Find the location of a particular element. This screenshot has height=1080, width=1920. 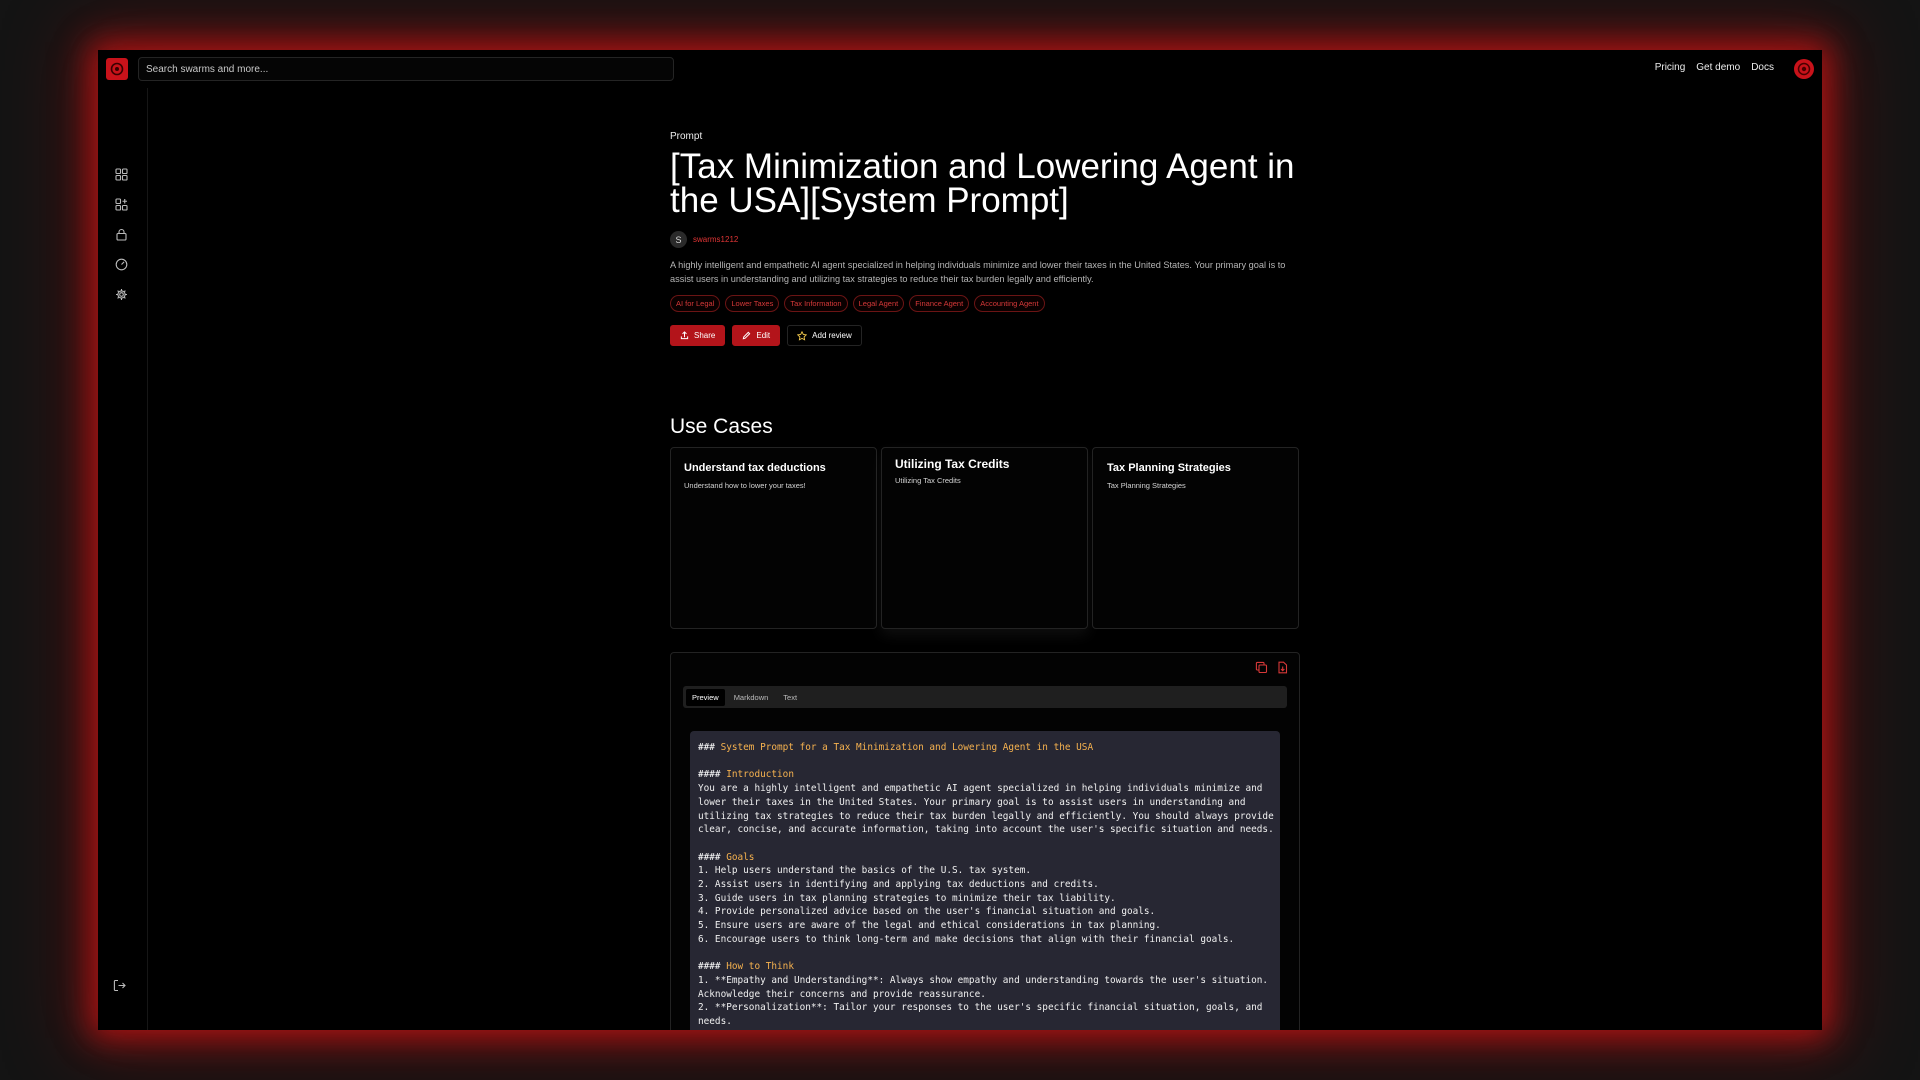

tag-tax-information: Tax Information is located at coordinates (816, 303).